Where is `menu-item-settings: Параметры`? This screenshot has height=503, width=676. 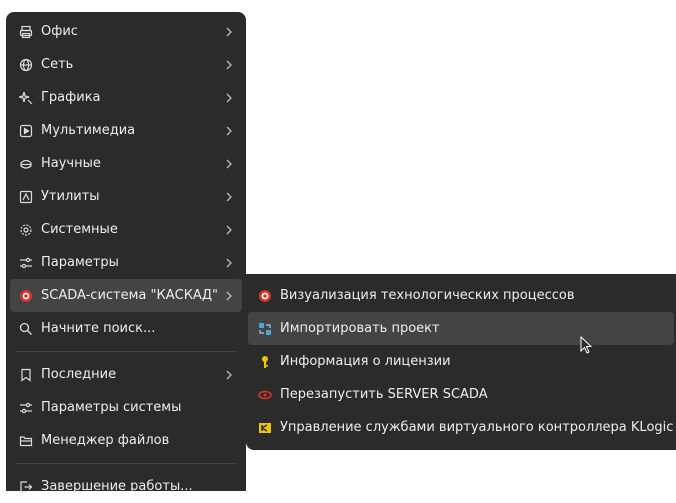
menu-item-settings: Параметры is located at coordinates (126, 262).